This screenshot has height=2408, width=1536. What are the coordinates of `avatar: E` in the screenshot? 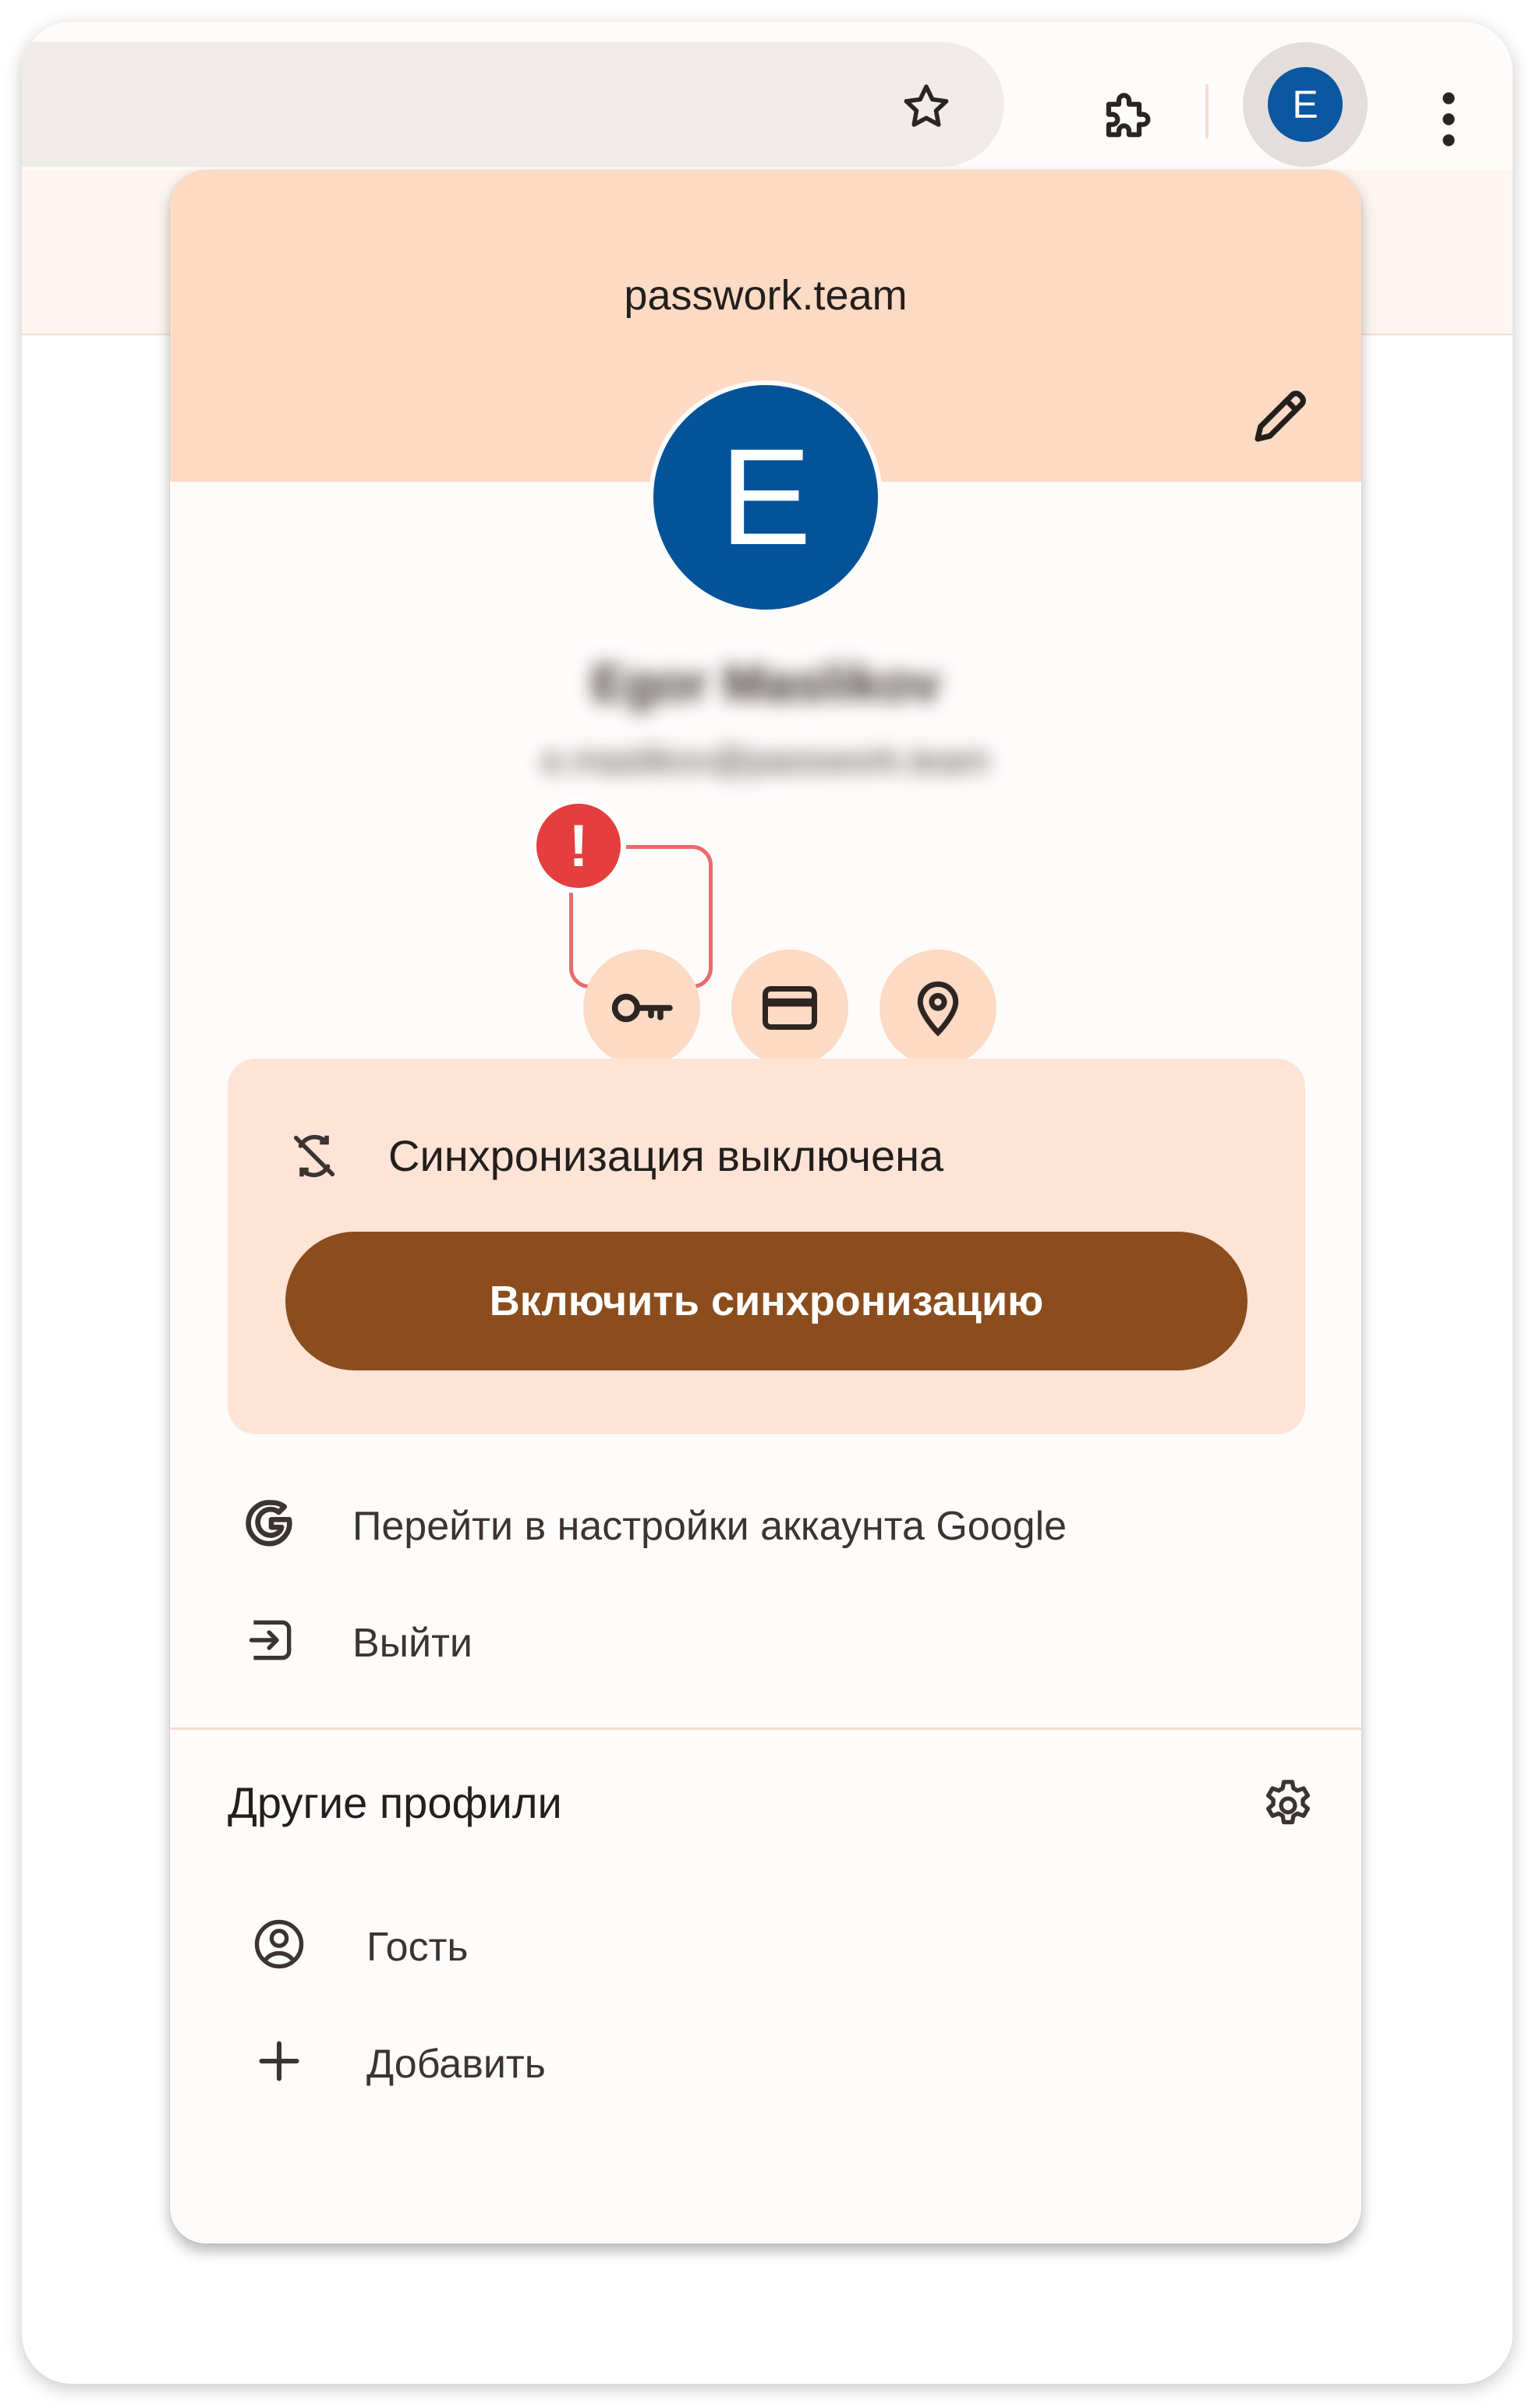 It's located at (1305, 104).